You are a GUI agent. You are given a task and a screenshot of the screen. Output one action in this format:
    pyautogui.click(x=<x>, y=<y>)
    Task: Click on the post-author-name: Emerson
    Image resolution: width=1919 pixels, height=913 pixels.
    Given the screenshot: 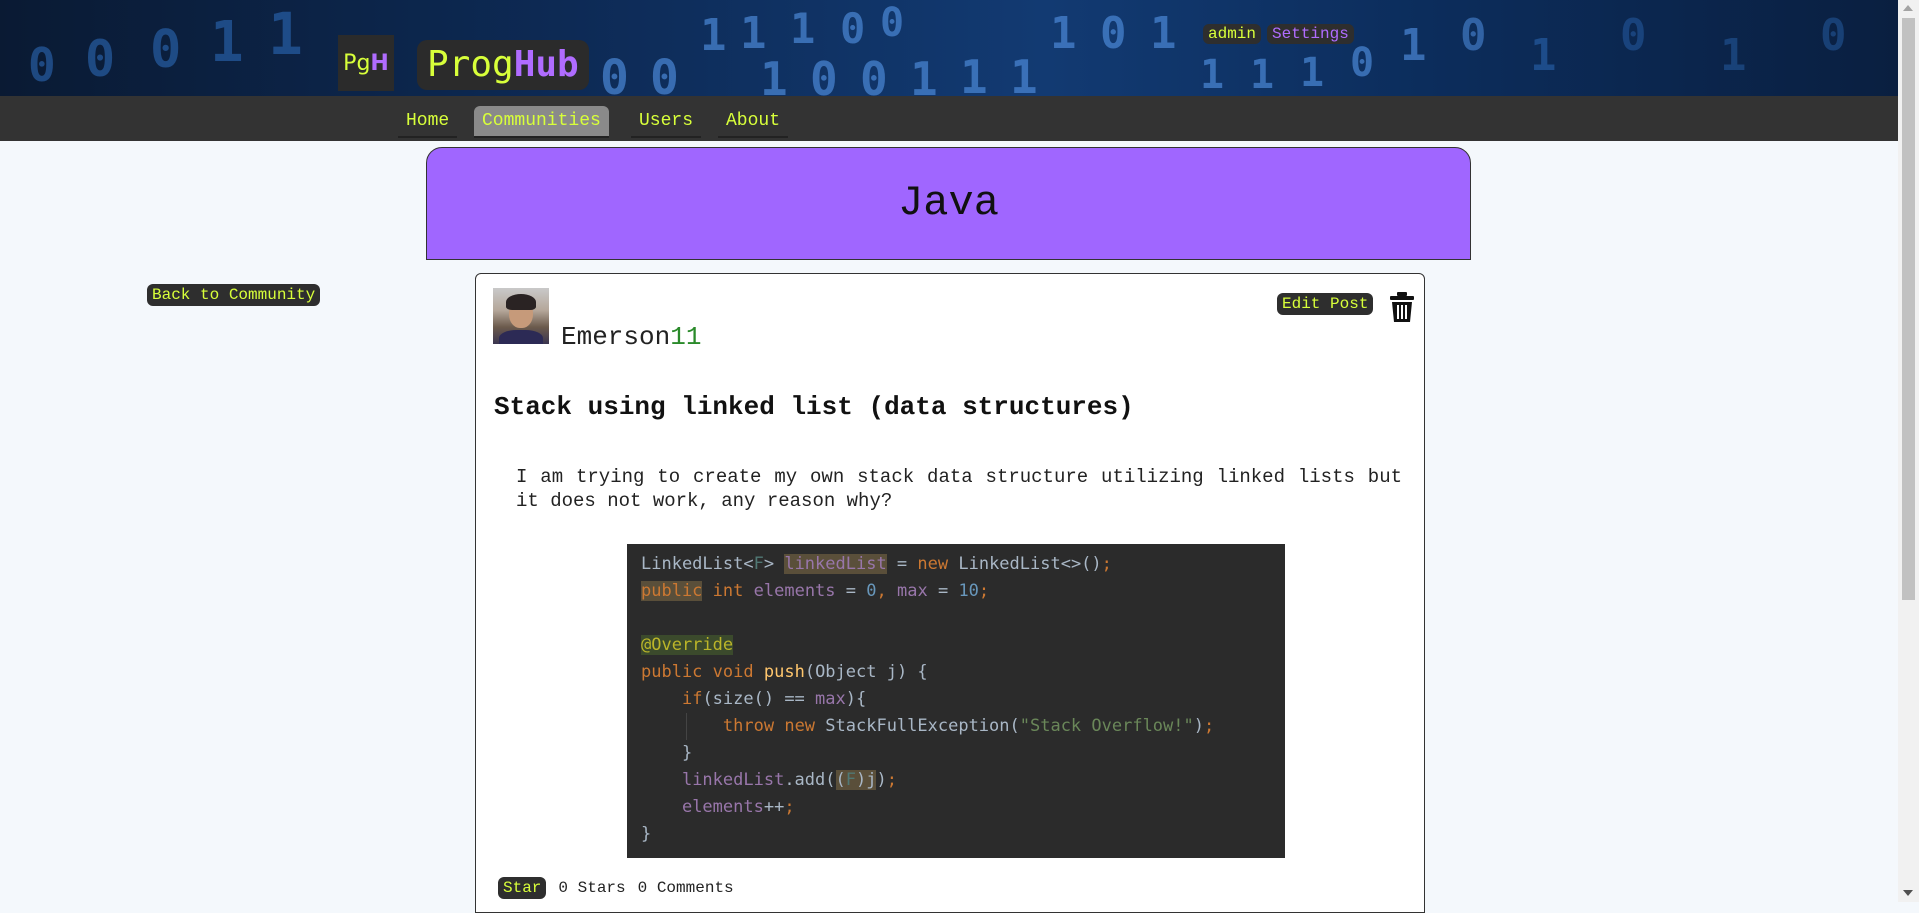 What is the action you would take?
    pyautogui.click(x=616, y=337)
    